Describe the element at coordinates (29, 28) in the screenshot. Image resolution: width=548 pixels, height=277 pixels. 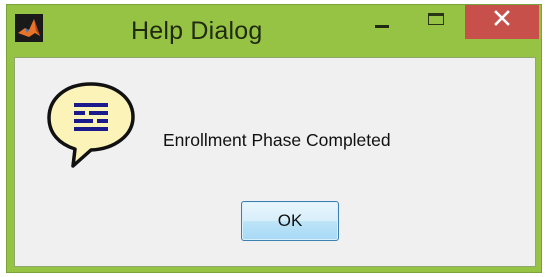
I see `matlab-logo-icon` at that location.